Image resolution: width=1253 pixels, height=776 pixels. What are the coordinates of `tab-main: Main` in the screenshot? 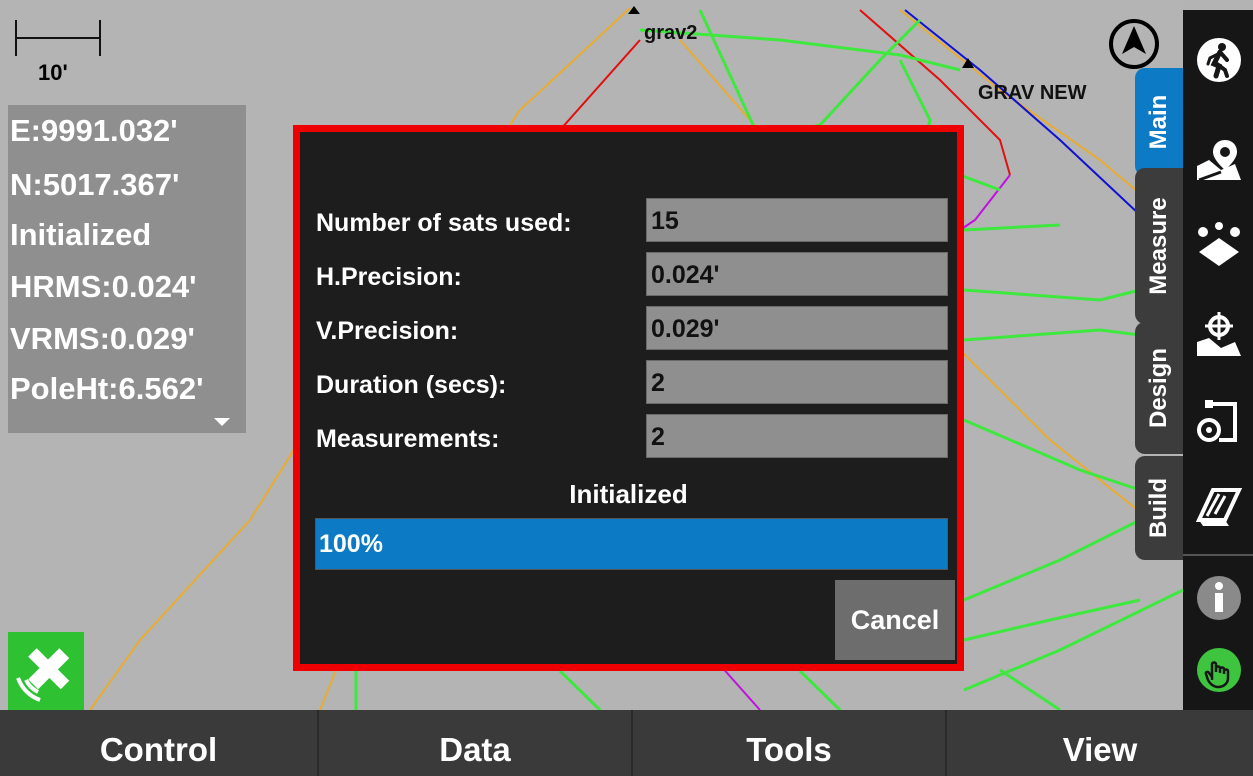 It's located at (1159, 122).